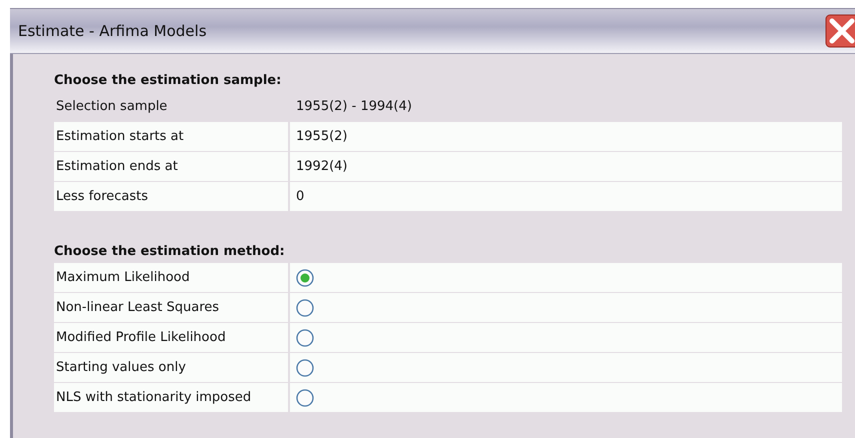 This screenshot has width=855, height=438. What do you see at coordinates (566, 166) in the screenshot?
I see `input-field: 1992(4)` at bounding box center [566, 166].